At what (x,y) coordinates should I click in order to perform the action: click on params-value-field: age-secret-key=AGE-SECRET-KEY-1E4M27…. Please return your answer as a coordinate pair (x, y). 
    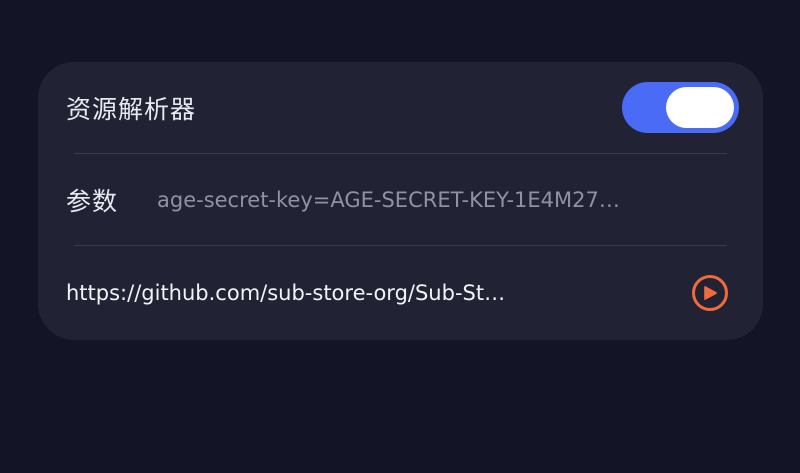
    Looking at the image, I should click on (449, 200).